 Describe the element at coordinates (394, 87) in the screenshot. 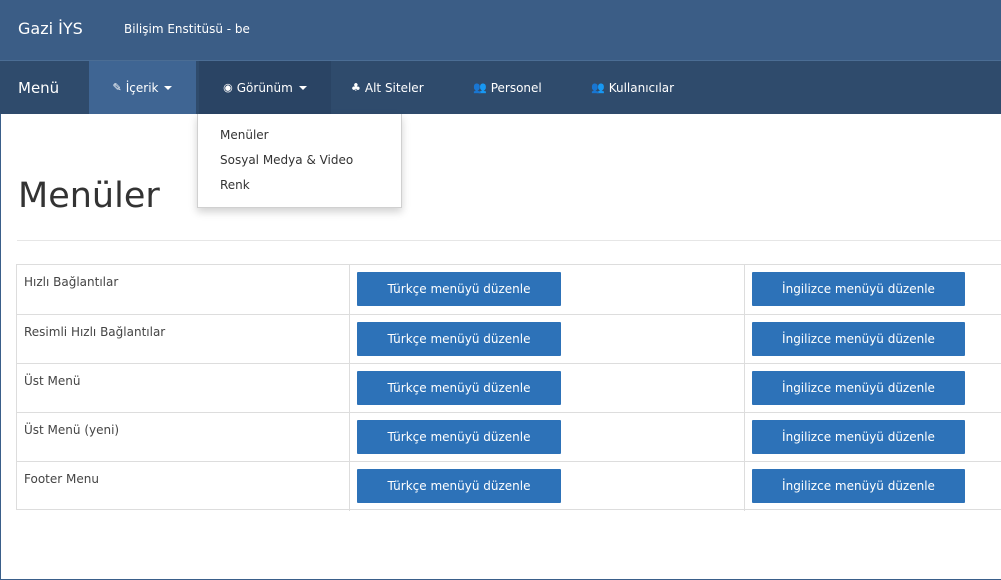

I see `nav-item-subsites-label: Alt Siteler` at that location.